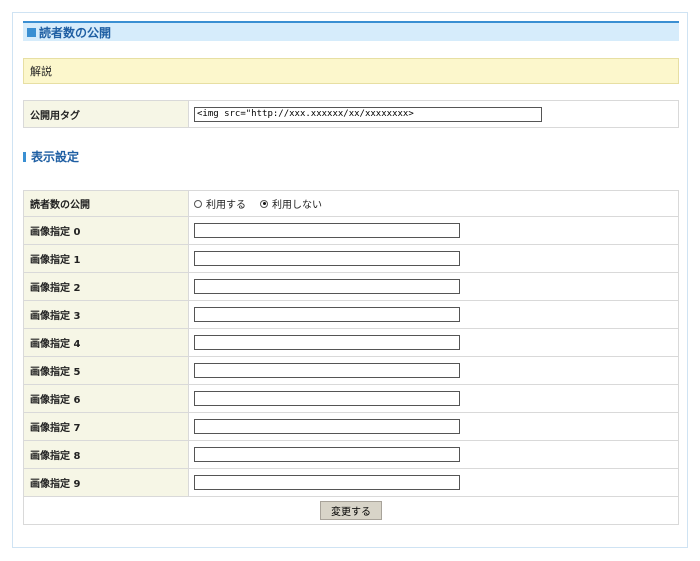 The height and width of the screenshot is (561, 700). I want to click on image-label-4: 画像指定 4, so click(106, 342).